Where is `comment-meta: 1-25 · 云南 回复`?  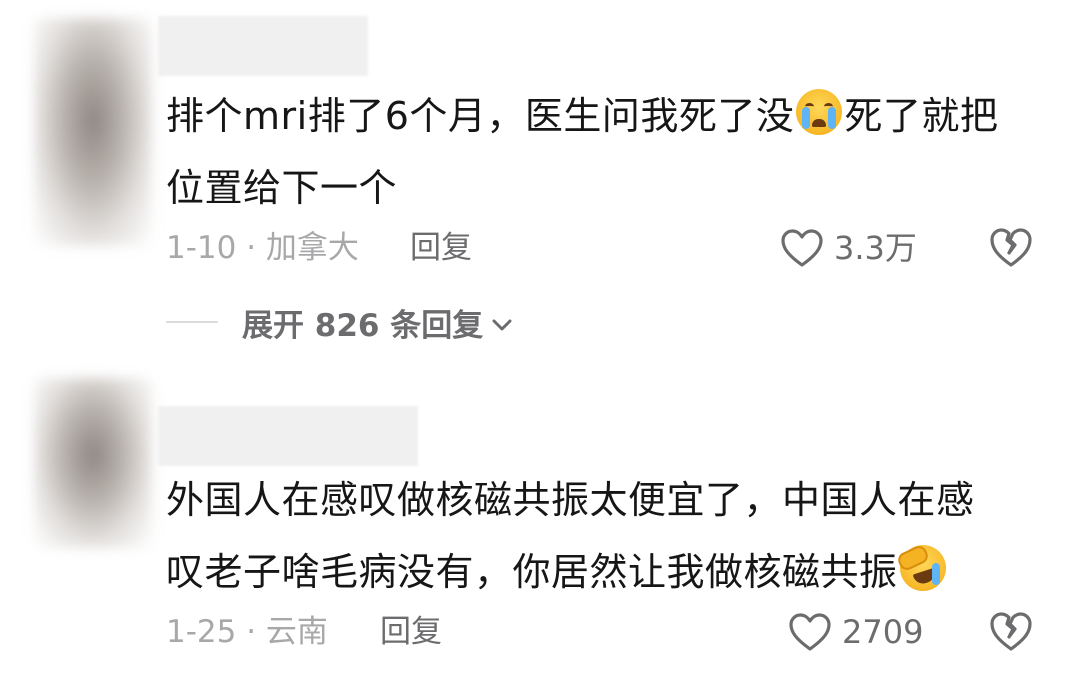
comment-meta: 1-25 · 云南 回复 is located at coordinates (326, 632).